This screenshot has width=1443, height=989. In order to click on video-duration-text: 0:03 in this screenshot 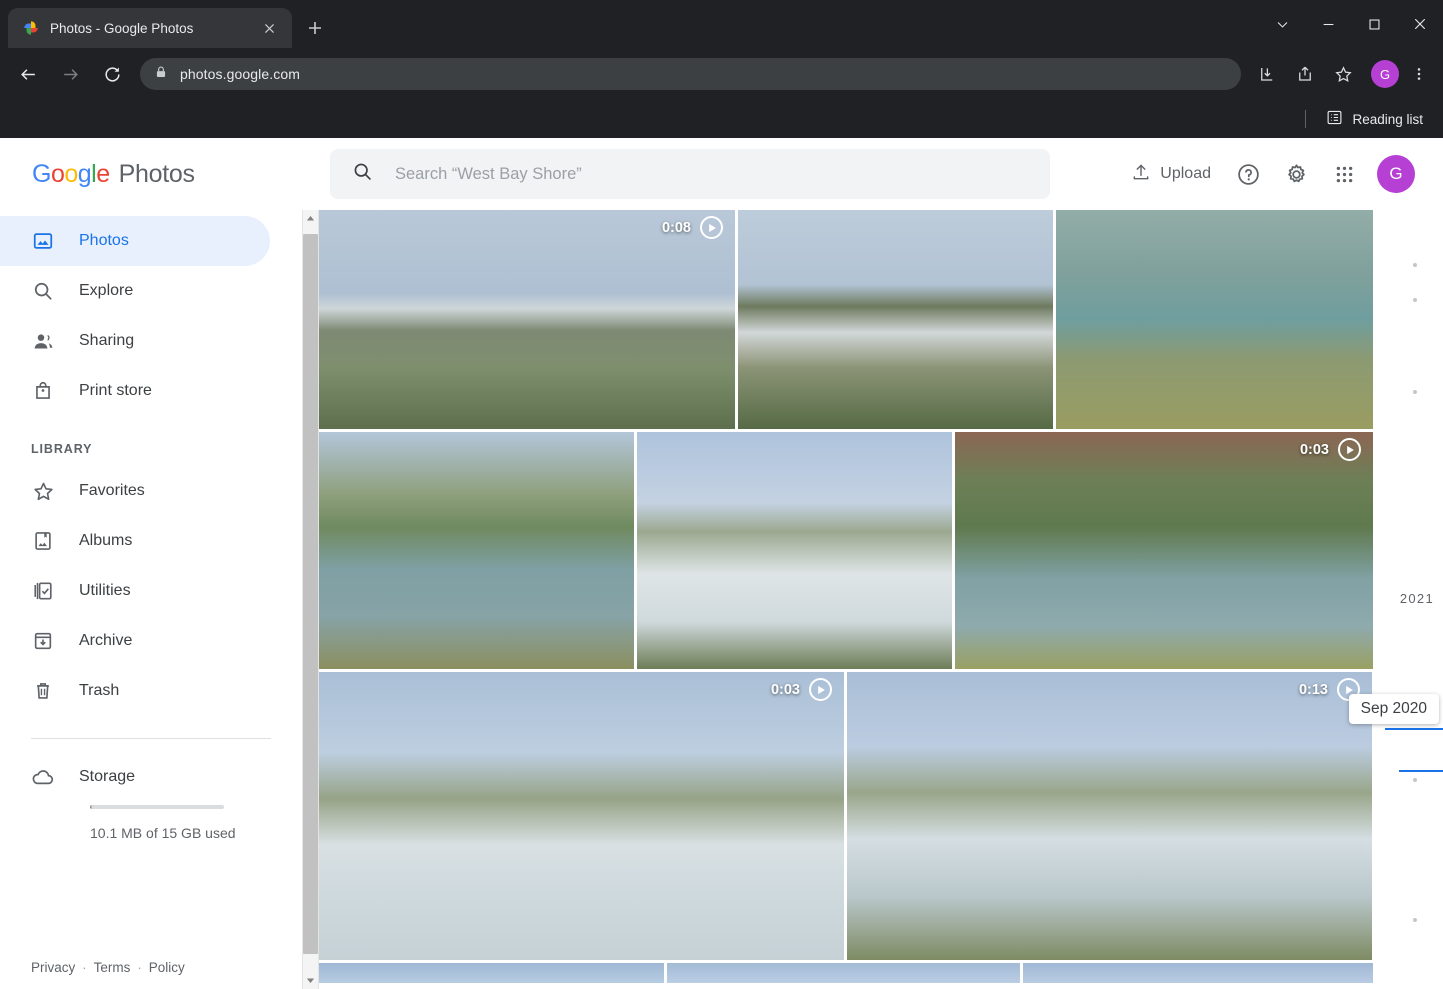, I will do `click(1314, 449)`.